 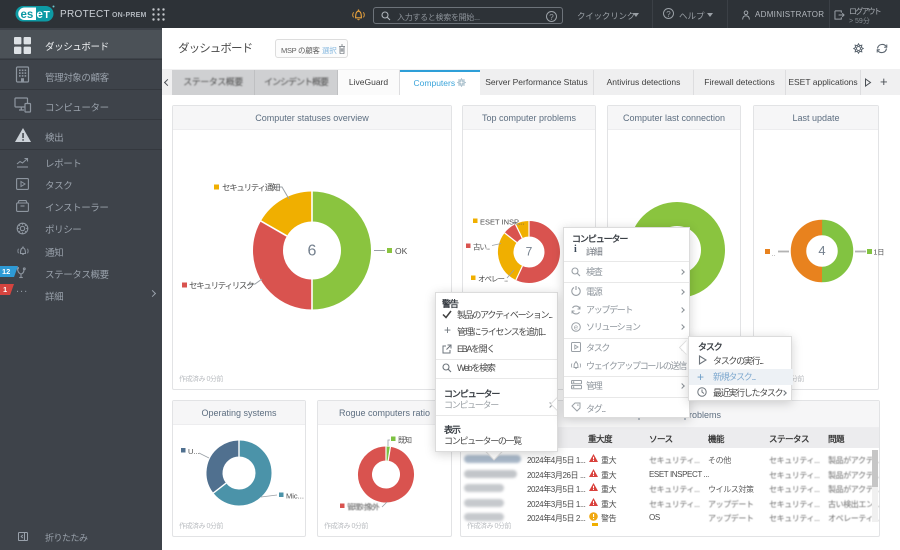 What do you see at coordinates (27, 15) in the screenshot?
I see `svg-text: es` at bounding box center [27, 15].